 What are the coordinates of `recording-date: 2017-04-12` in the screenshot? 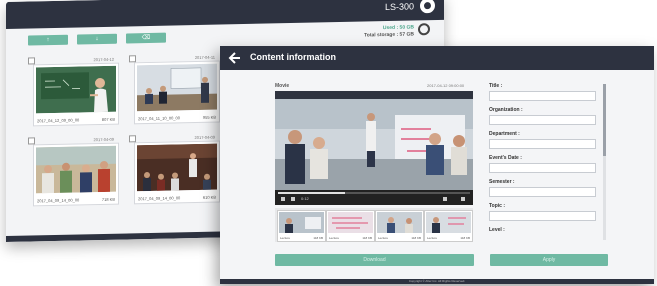 It's located at (103, 59).